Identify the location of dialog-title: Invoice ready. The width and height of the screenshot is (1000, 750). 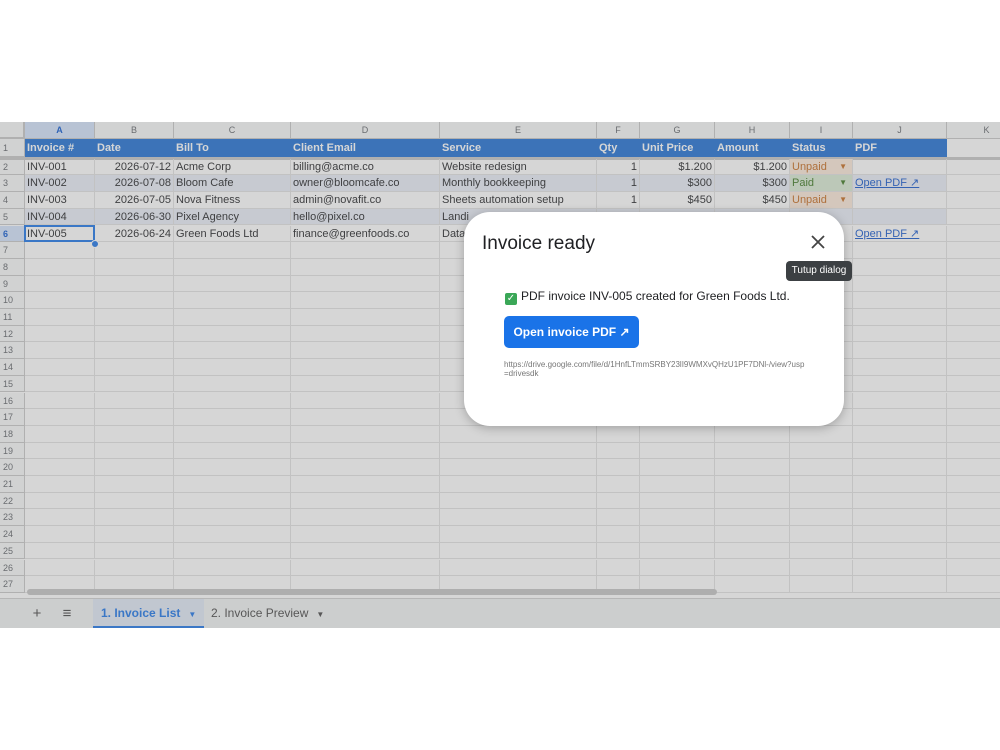
(539, 243).